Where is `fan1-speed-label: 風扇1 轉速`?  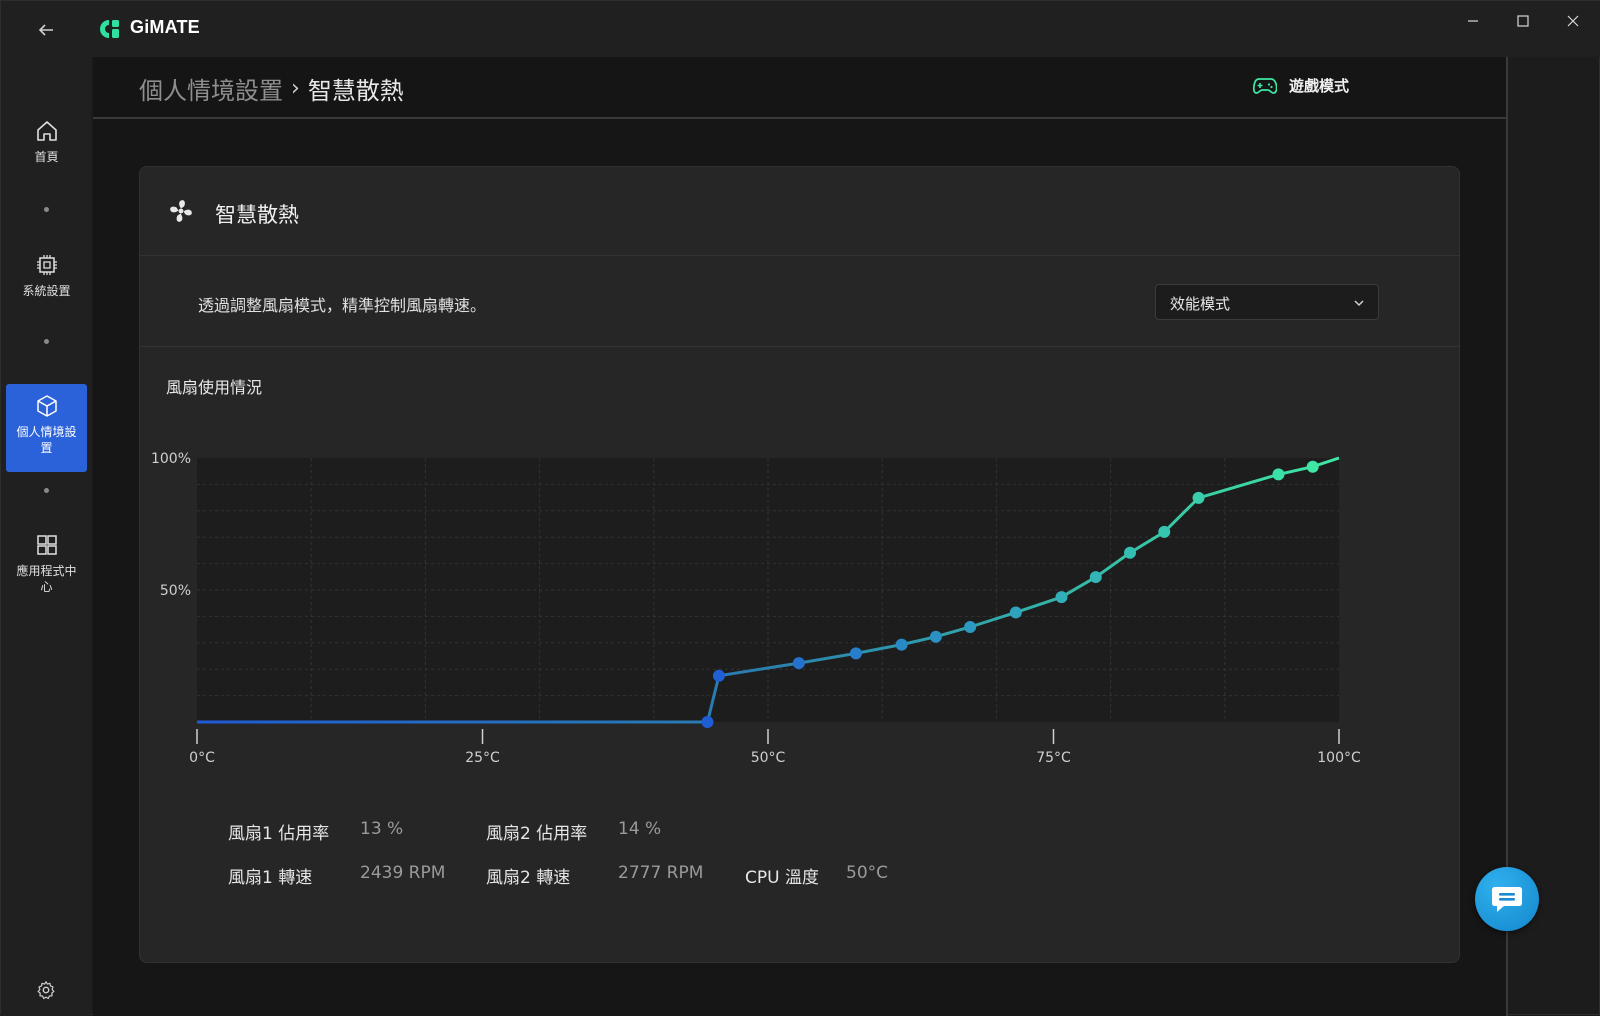 fan1-speed-label: 風扇1 轉速 is located at coordinates (270, 878).